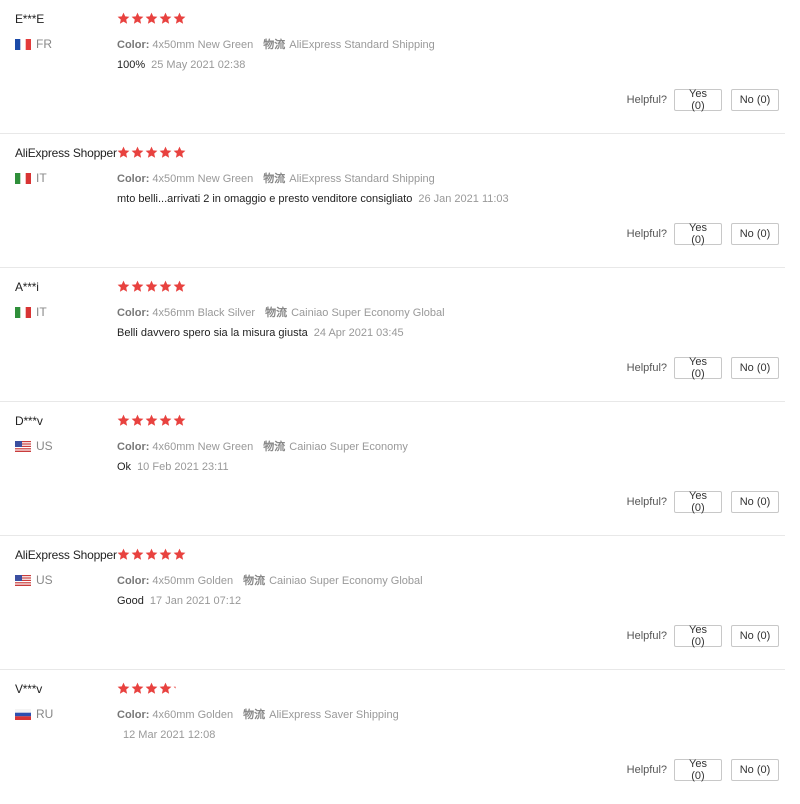 Image resolution: width=800 pixels, height=804 pixels. What do you see at coordinates (212, 333) in the screenshot?
I see `review-text: Belli davvero spero sia la misura giusta` at bounding box center [212, 333].